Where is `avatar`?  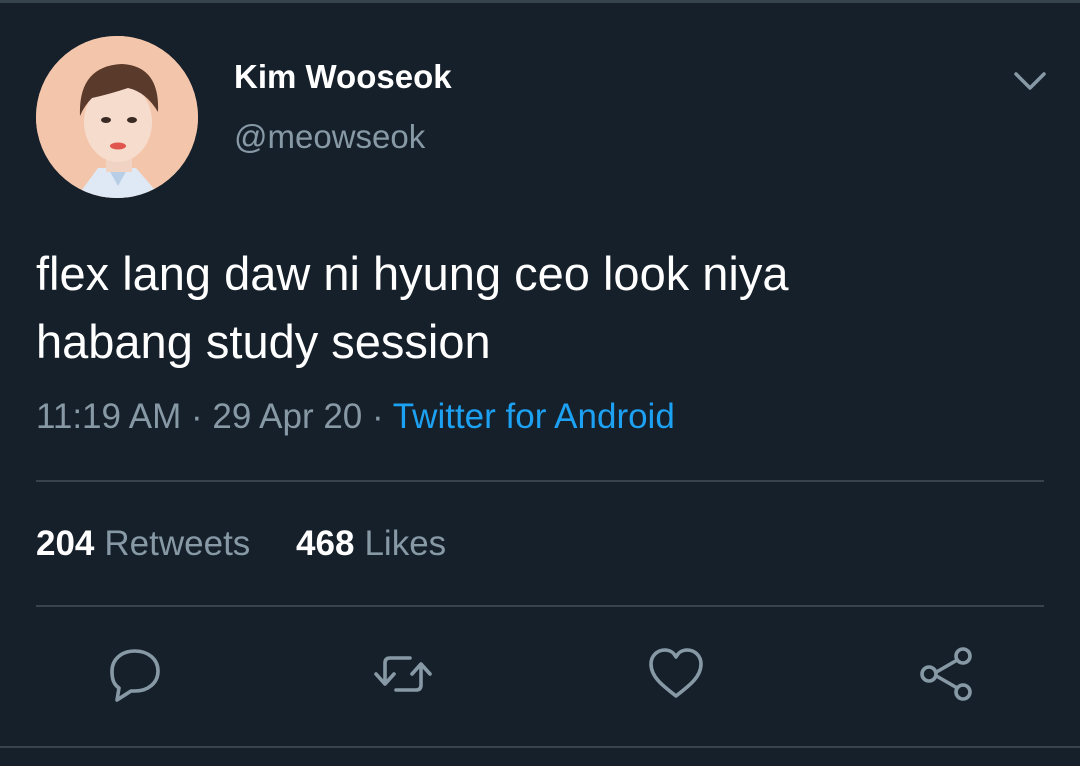
avatar is located at coordinates (117, 117).